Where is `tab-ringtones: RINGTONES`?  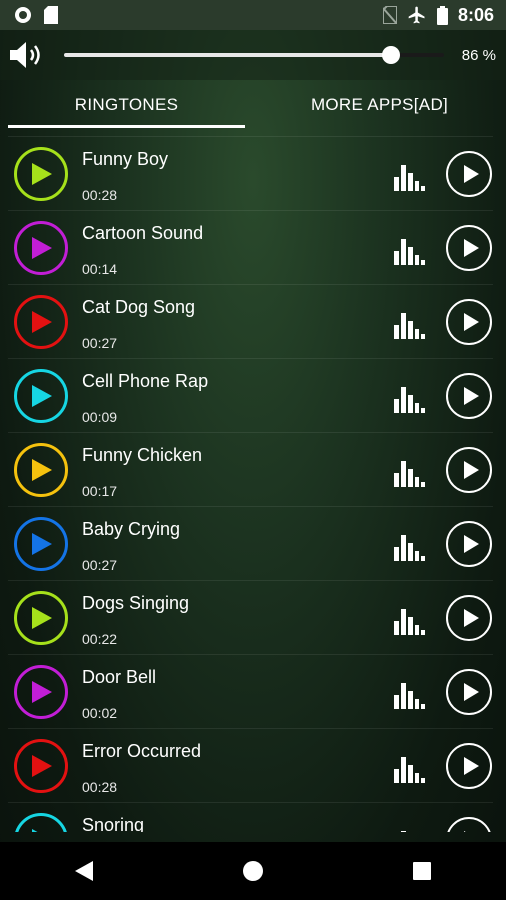 tab-ringtones: RINGTONES is located at coordinates (126, 105).